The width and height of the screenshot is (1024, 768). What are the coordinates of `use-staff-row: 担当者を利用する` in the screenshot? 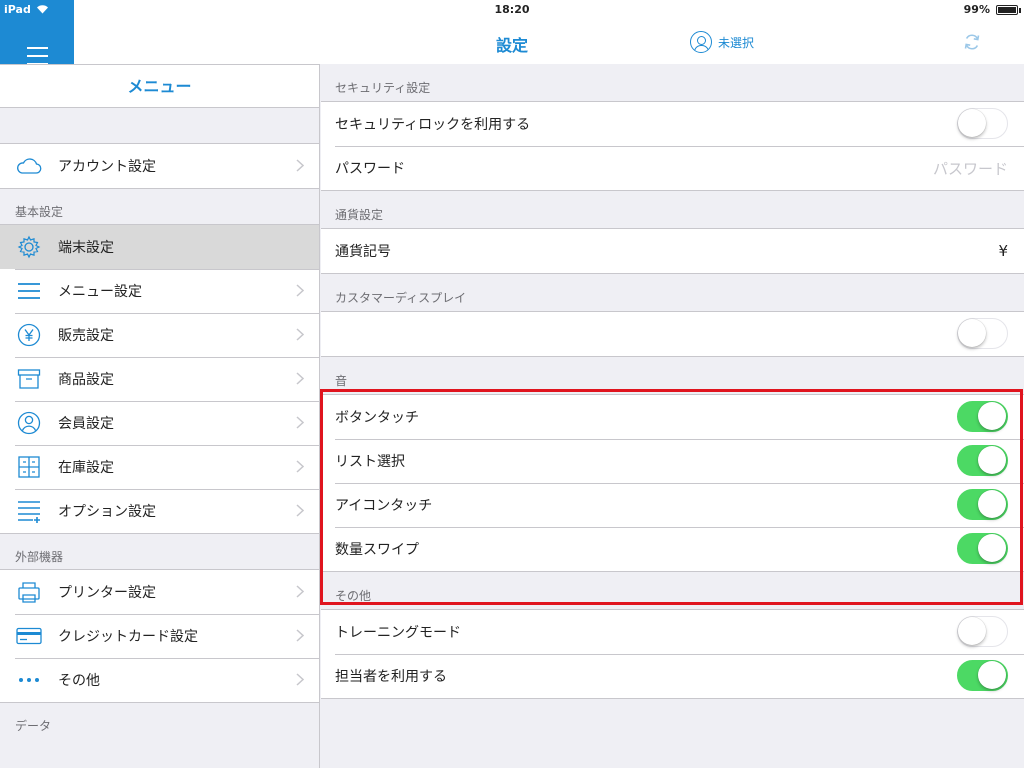 It's located at (672, 676).